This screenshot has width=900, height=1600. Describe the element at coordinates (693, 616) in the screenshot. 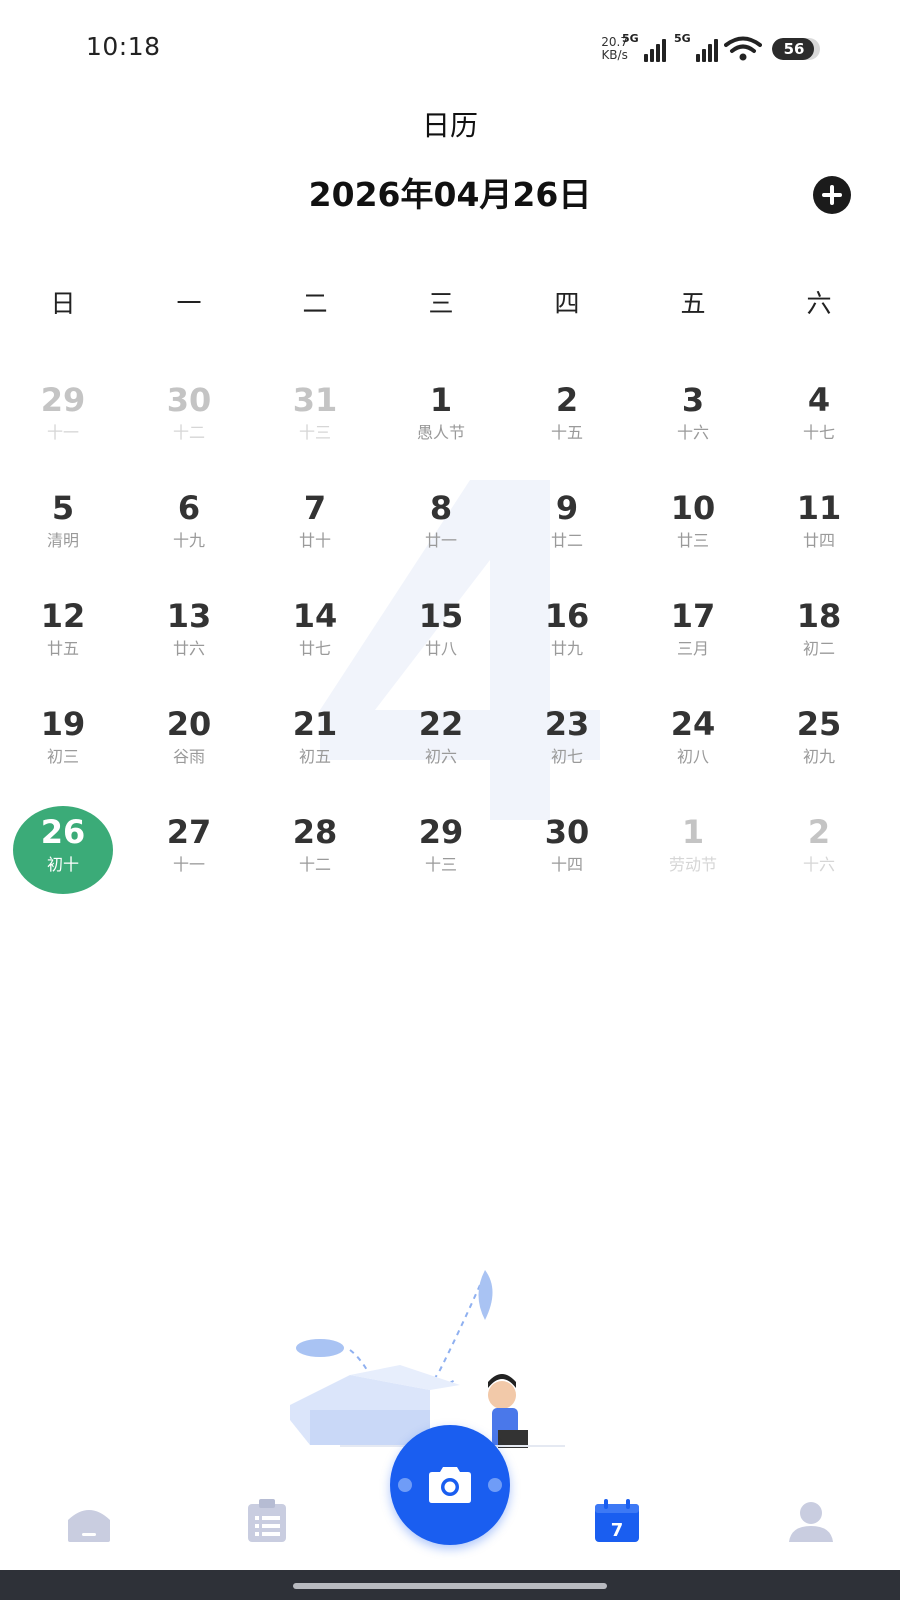

I see `day-number: 17` at that location.